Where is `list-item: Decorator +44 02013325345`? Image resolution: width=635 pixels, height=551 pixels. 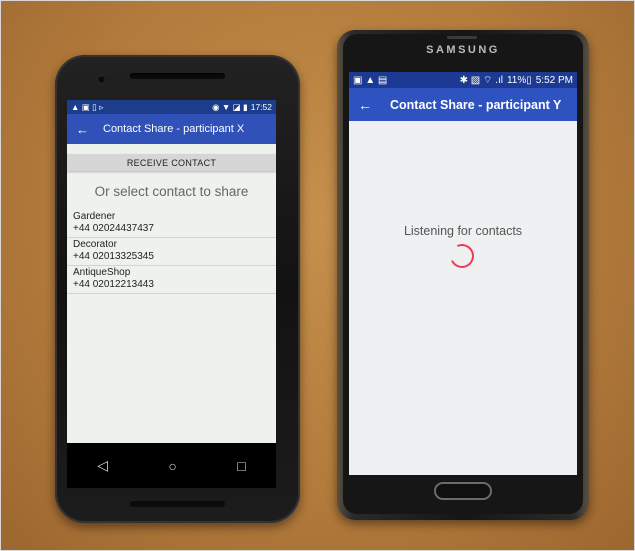
list-item: Decorator +44 02013325345 is located at coordinates (171, 252).